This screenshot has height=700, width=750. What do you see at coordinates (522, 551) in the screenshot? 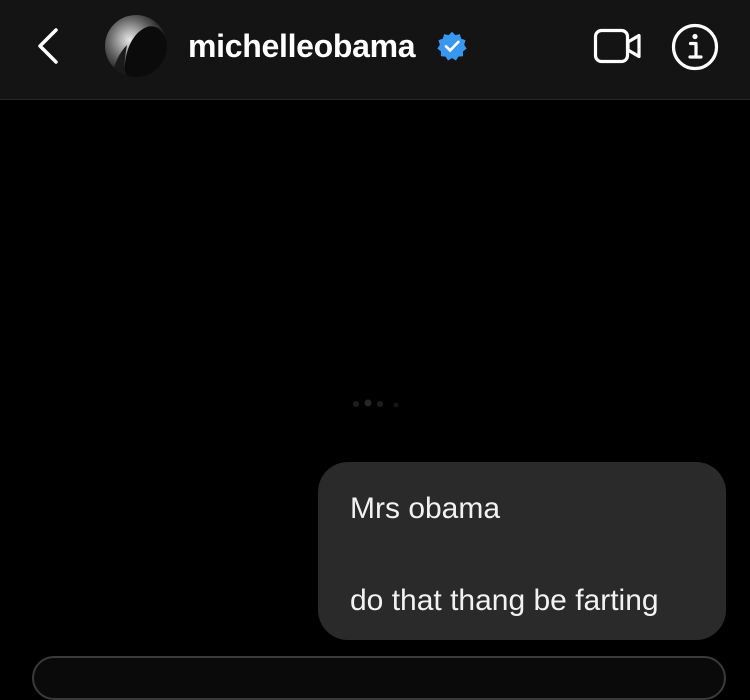
I see `outgoing-message-bubble: Mrs obama do that thang be farting` at bounding box center [522, 551].